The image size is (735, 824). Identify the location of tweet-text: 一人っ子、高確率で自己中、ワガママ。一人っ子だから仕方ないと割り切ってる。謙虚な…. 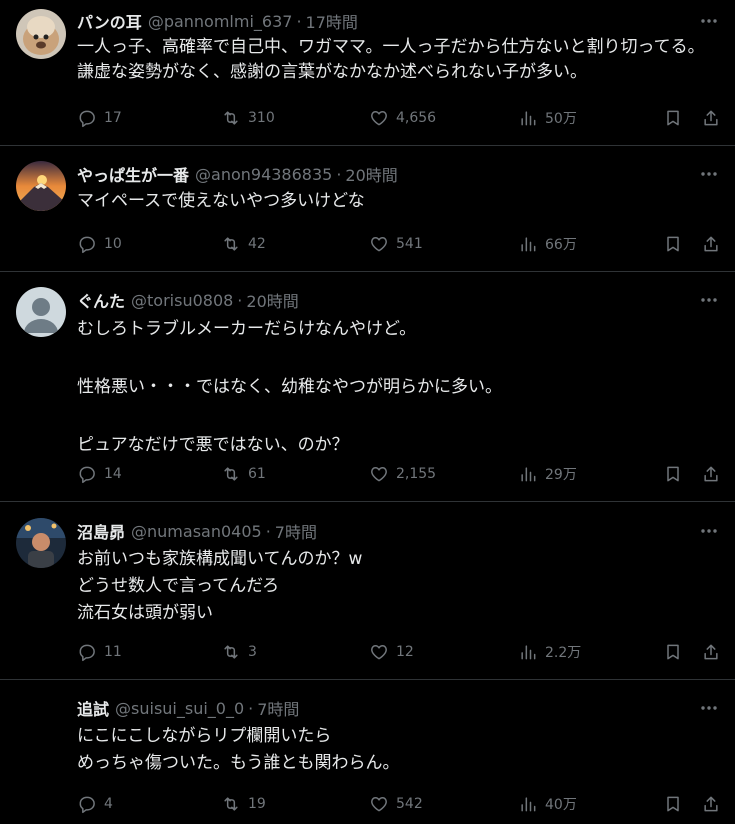
(391, 59).